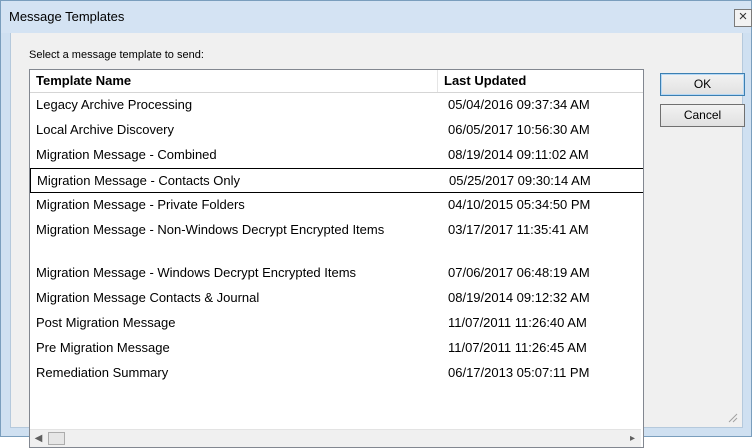  Describe the element at coordinates (519, 372) in the screenshot. I see `last-updated-cell: 06/17/2013 05:07:11 PM` at that location.